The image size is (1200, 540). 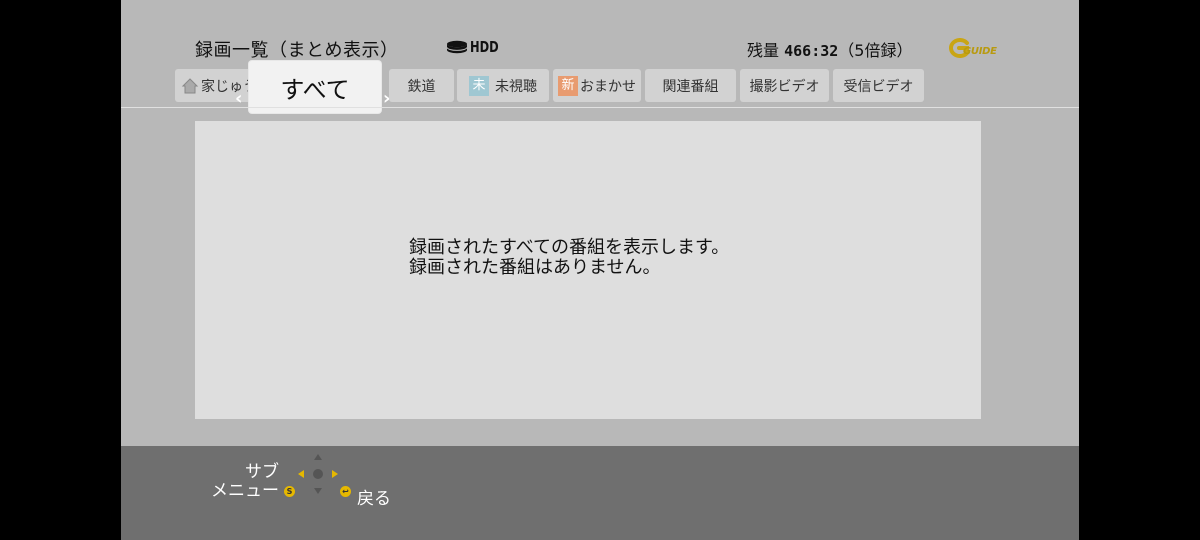 I want to click on back-button-icon: ↩, so click(x=345, y=491).